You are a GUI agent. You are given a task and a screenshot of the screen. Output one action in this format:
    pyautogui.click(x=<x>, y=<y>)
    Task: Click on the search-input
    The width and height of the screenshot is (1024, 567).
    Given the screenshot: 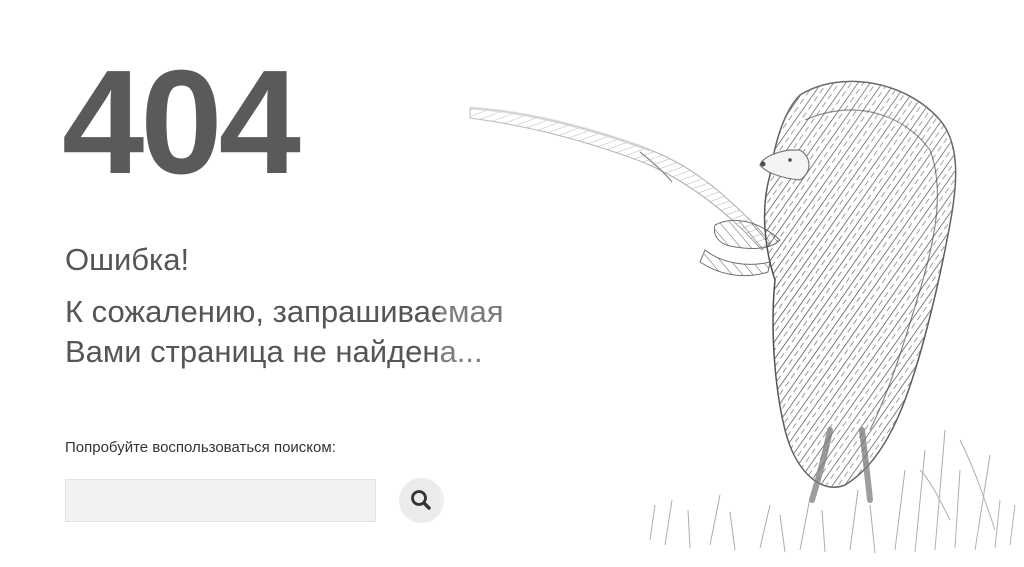 What is the action you would take?
    pyautogui.click(x=220, y=500)
    